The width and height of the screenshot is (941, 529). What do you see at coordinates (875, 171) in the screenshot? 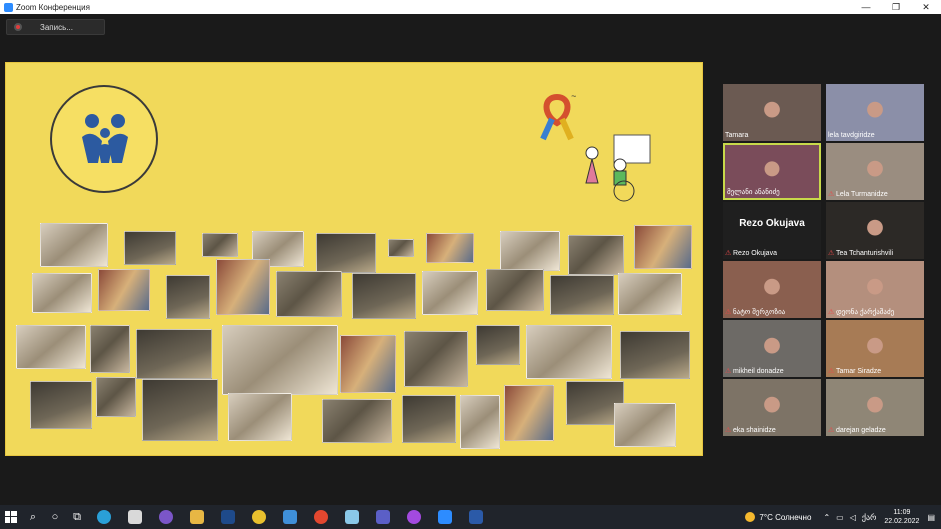
I see `participant-tile: ⚠ Lela Turmanidze` at bounding box center [875, 171].